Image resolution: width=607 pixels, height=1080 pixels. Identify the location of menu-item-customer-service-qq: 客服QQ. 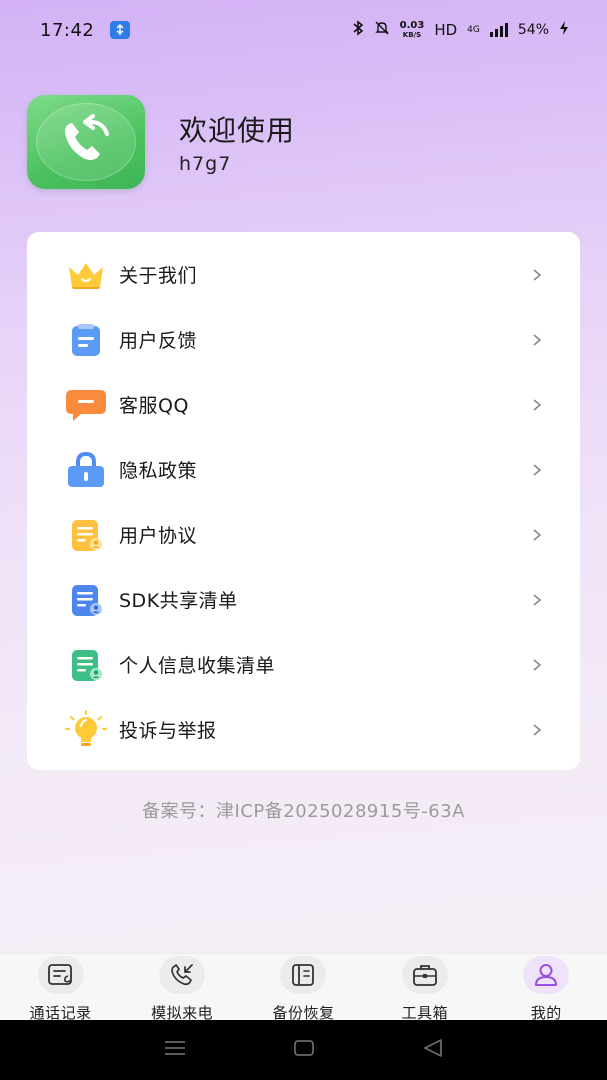
(303, 404).